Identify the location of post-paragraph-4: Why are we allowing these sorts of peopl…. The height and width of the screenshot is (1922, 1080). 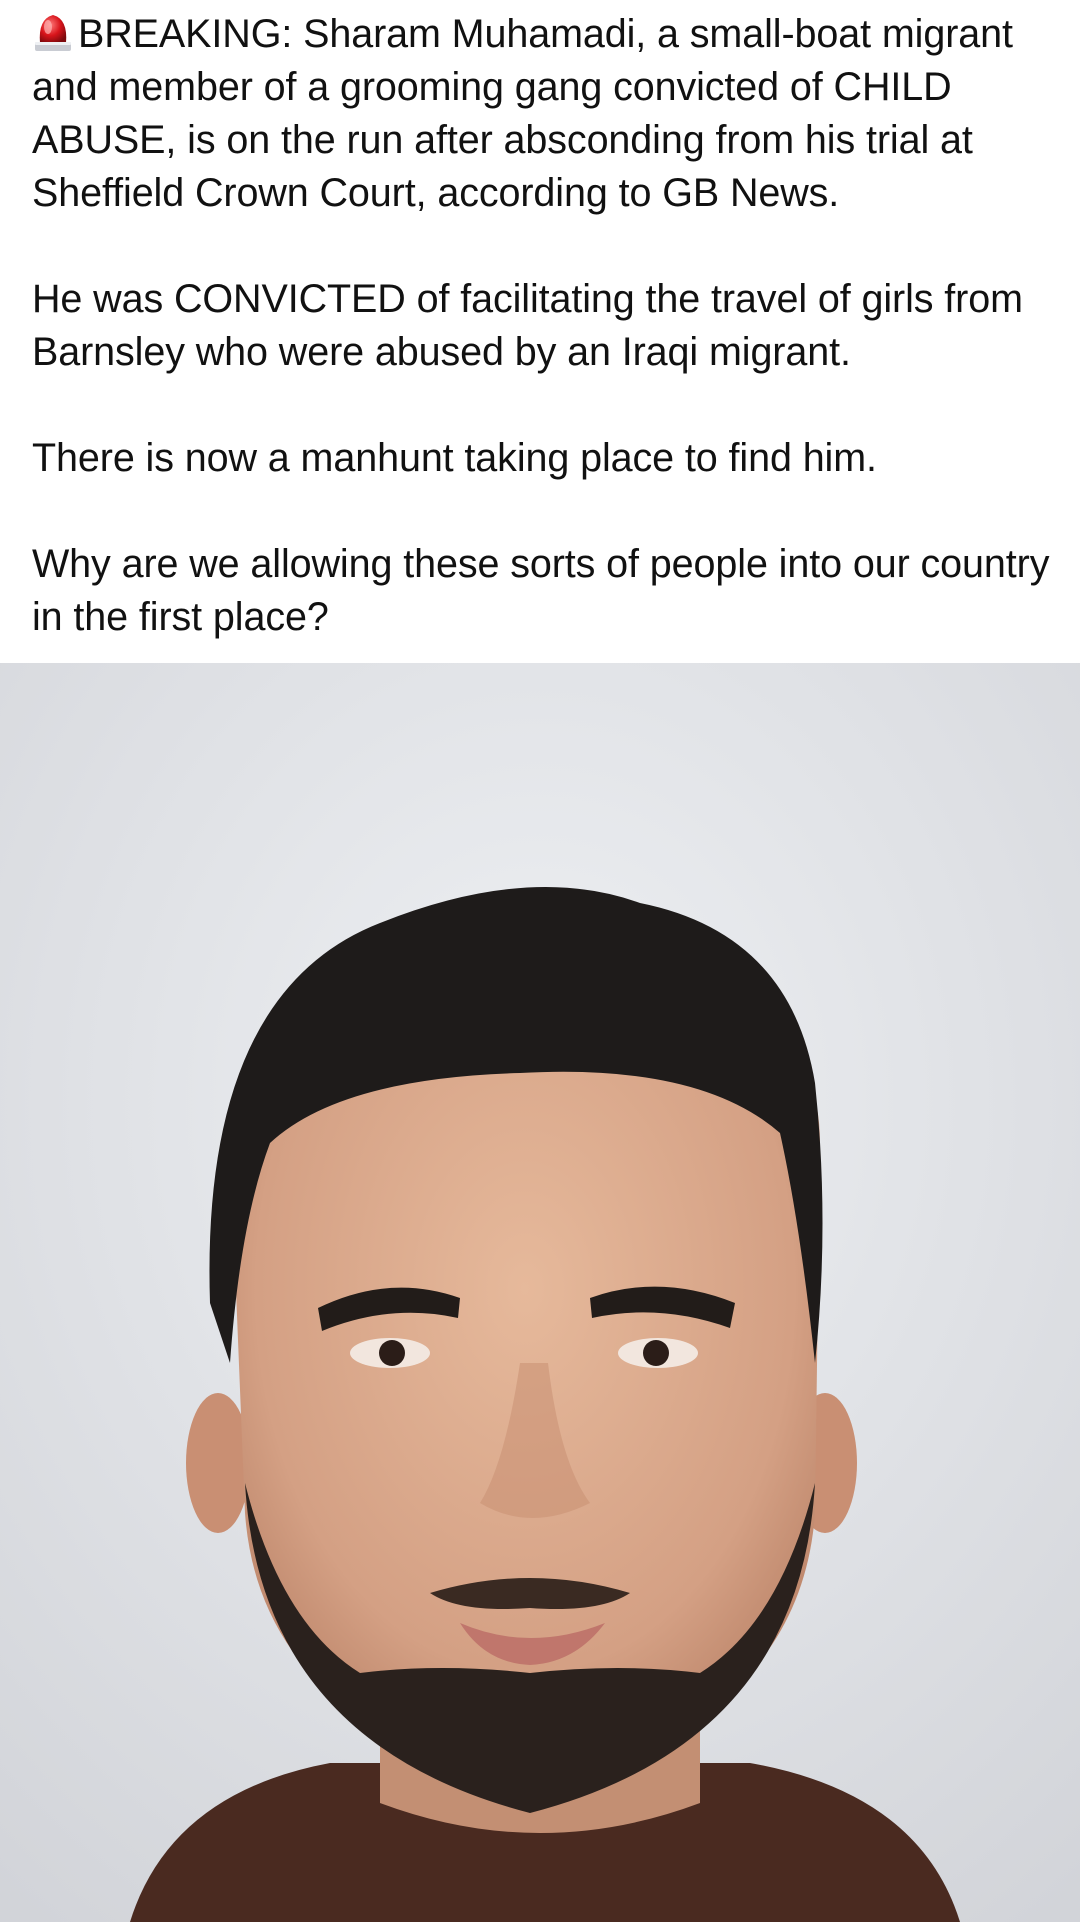
(541, 590).